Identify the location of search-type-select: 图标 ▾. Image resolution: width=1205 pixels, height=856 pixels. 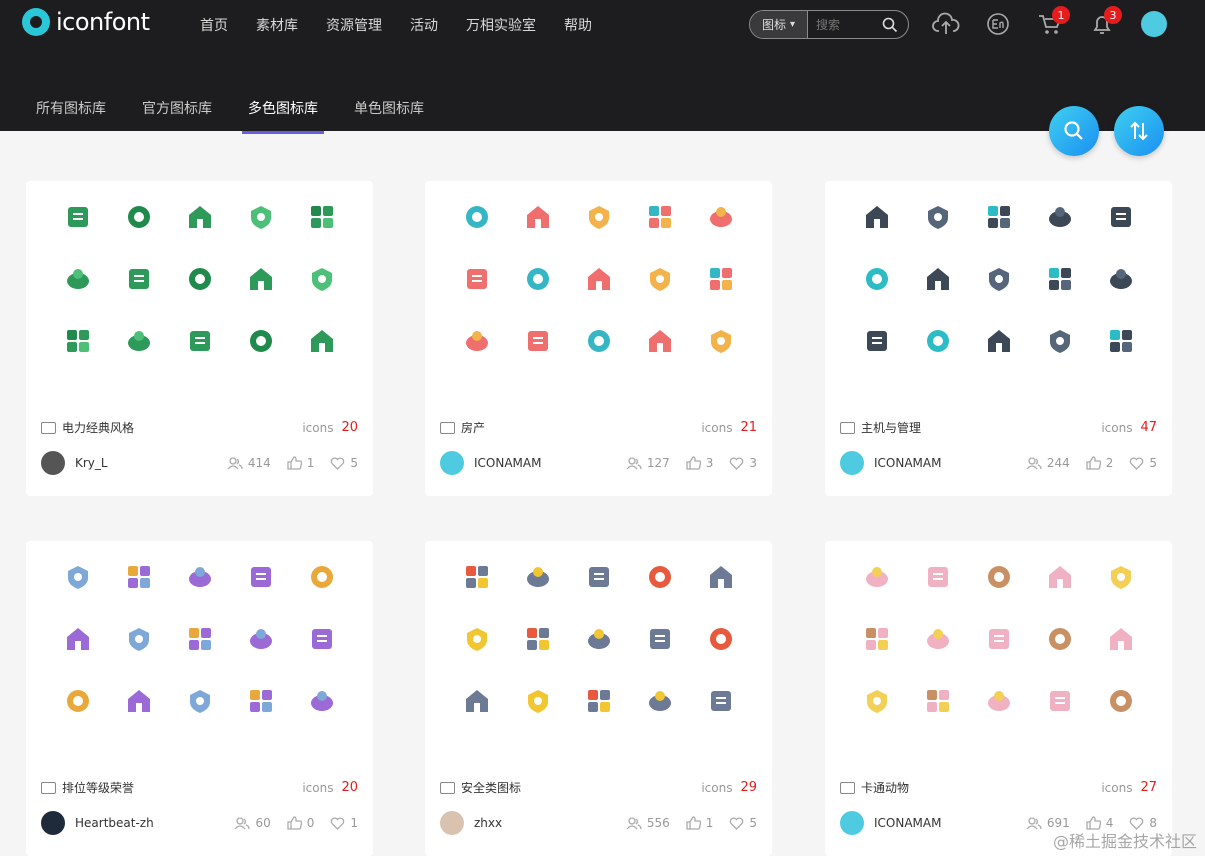
(779, 24).